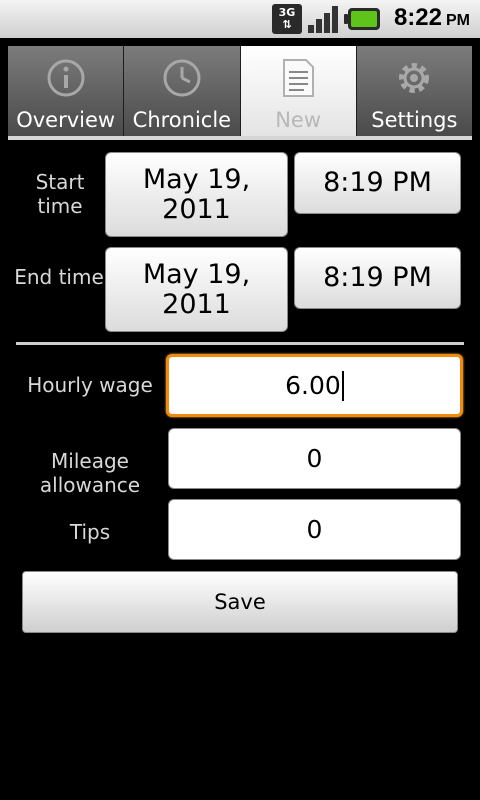 The height and width of the screenshot is (800, 480). Describe the element at coordinates (196, 289) in the screenshot. I see `end-date-button: May 19, 2011` at that location.